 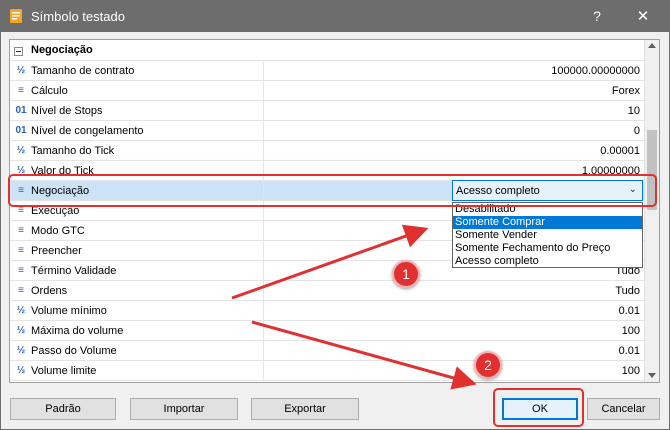 What do you see at coordinates (547, 222) in the screenshot?
I see `dropdown-option: Somente Comprar` at bounding box center [547, 222].